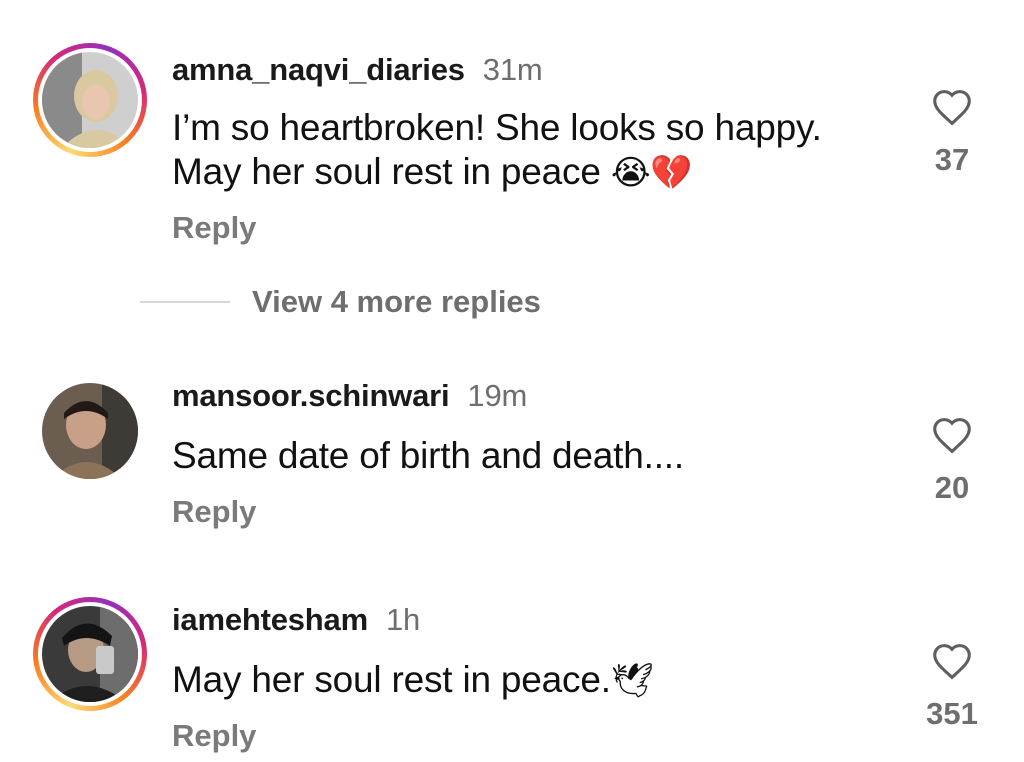  Describe the element at coordinates (952, 687) in the screenshot. I see `like-button: 351` at that location.